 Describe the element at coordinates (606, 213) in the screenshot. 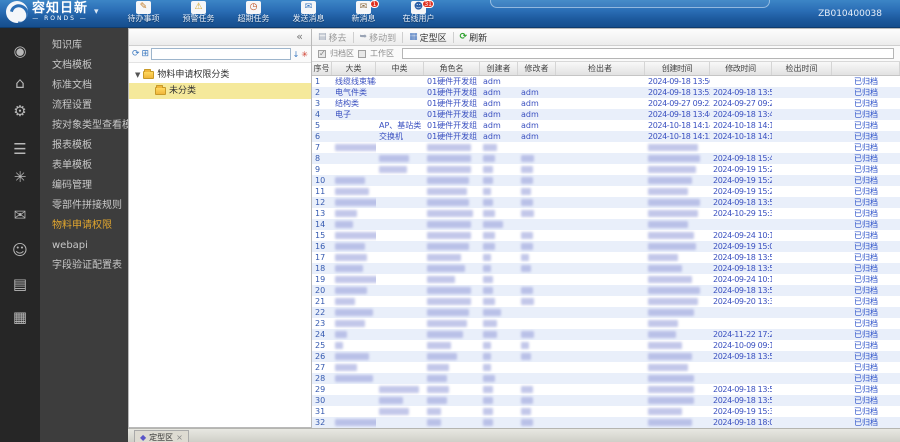

I see `table-row: 13 2024-10-29 15:35 已归档` at that location.